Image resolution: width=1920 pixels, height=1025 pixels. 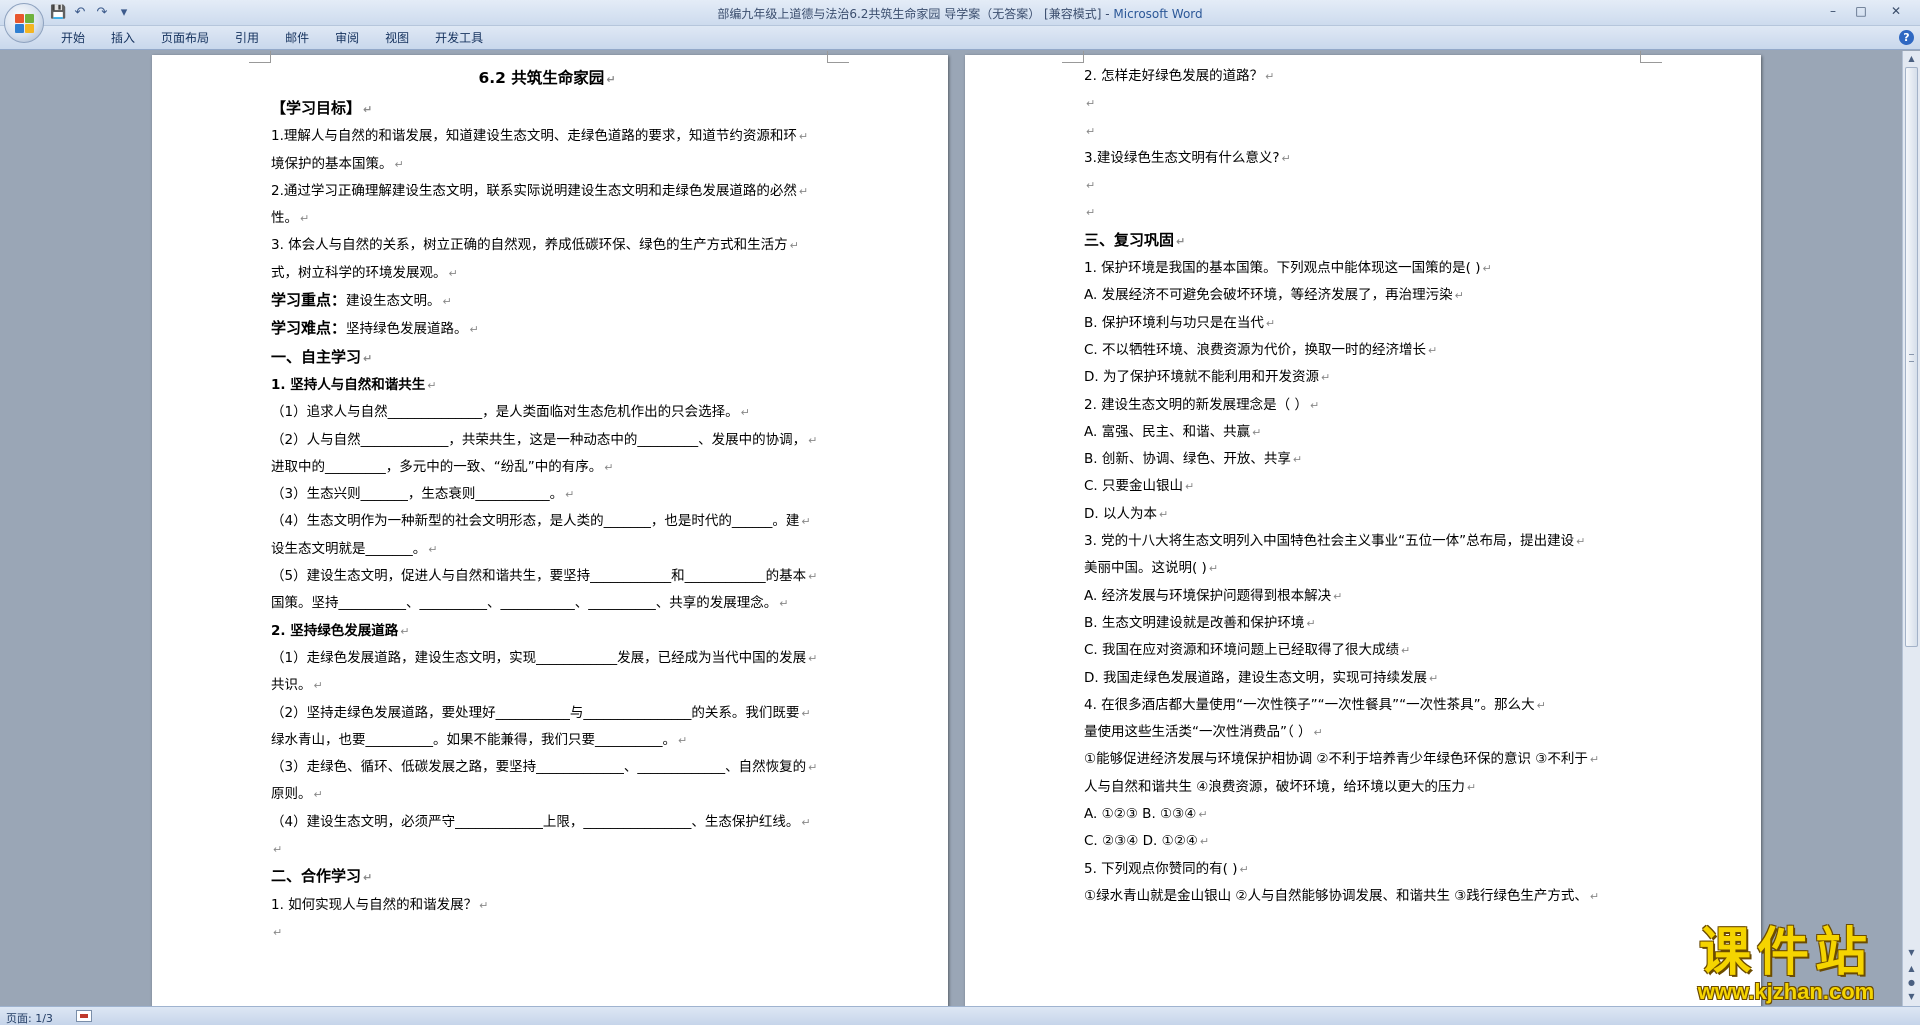 What do you see at coordinates (1360, 295) in the screenshot?
I see `paragraph-line: A. 发展经济不可避免会破坏环境，等经济发展了，再治理污染 ↵` at bounding box center [1360, 295].